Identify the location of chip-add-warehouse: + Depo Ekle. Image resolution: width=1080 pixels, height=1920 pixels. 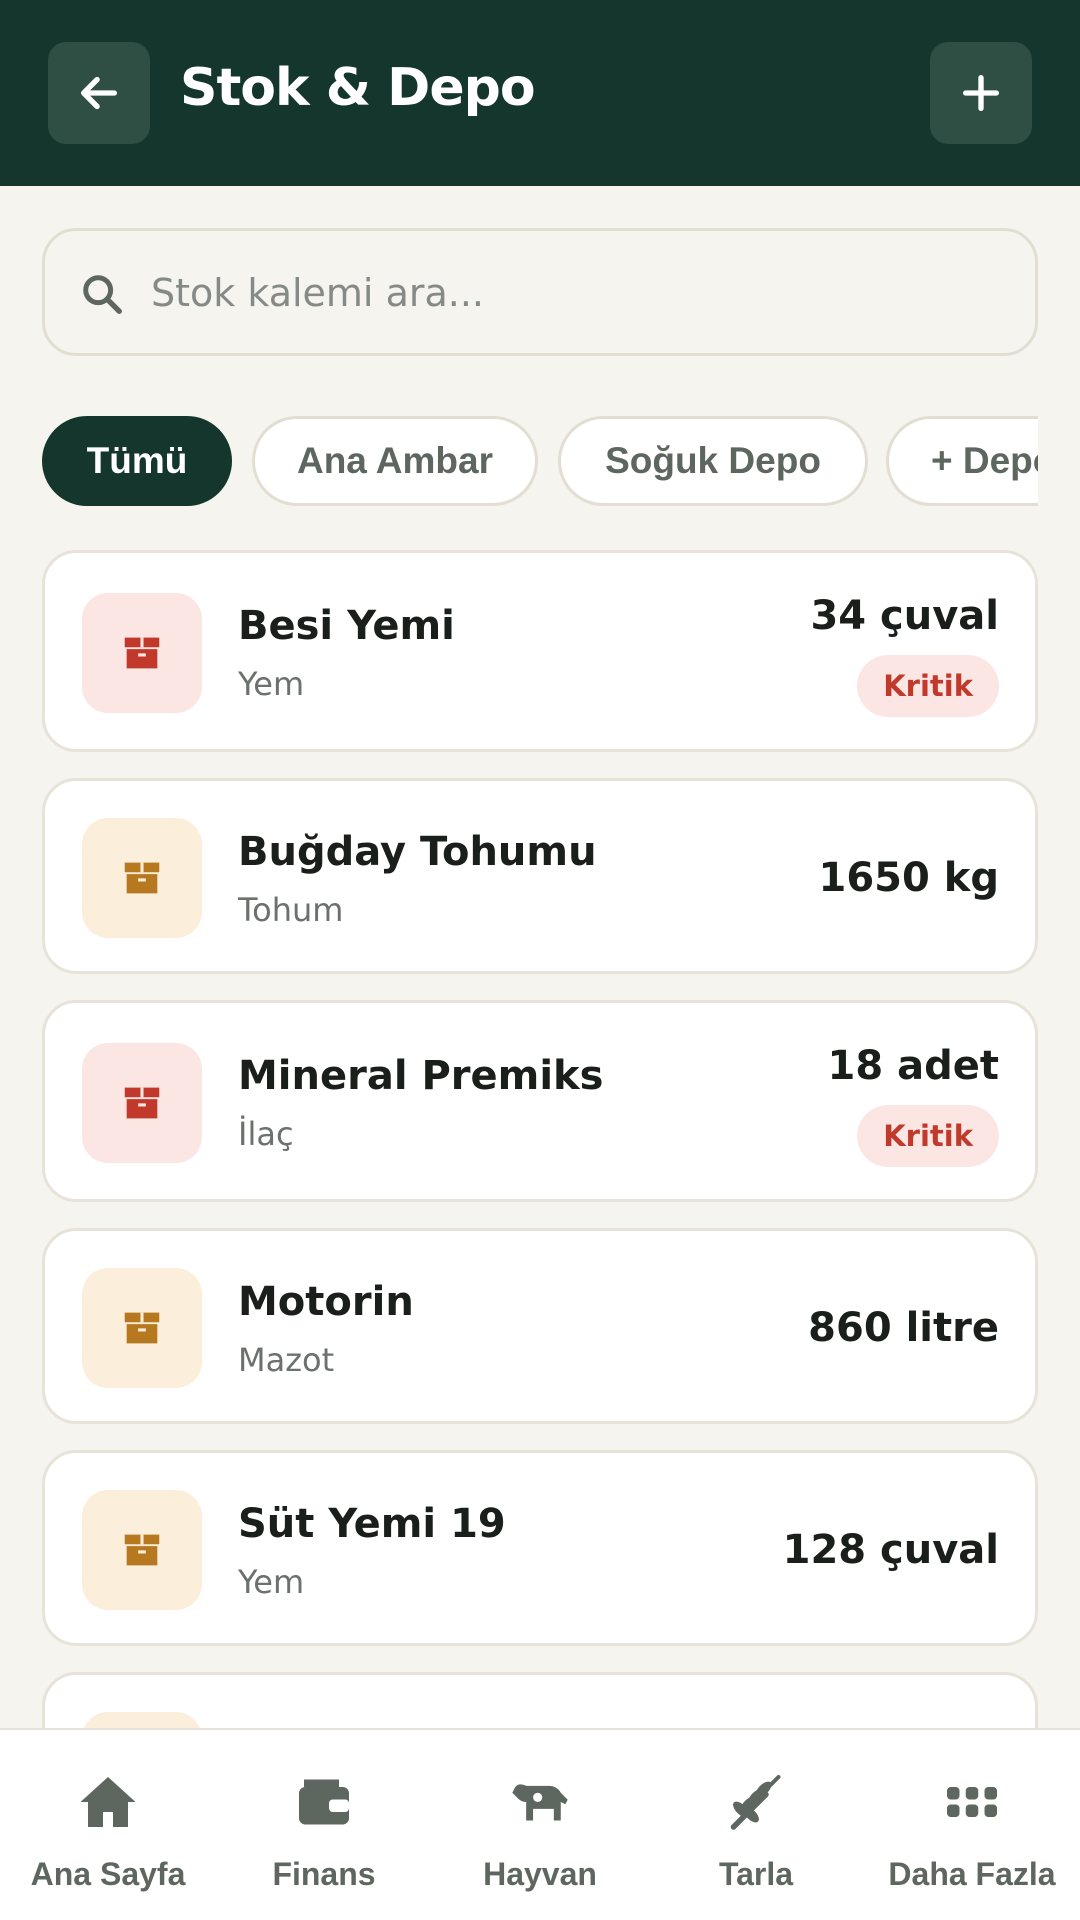
(962, 461).